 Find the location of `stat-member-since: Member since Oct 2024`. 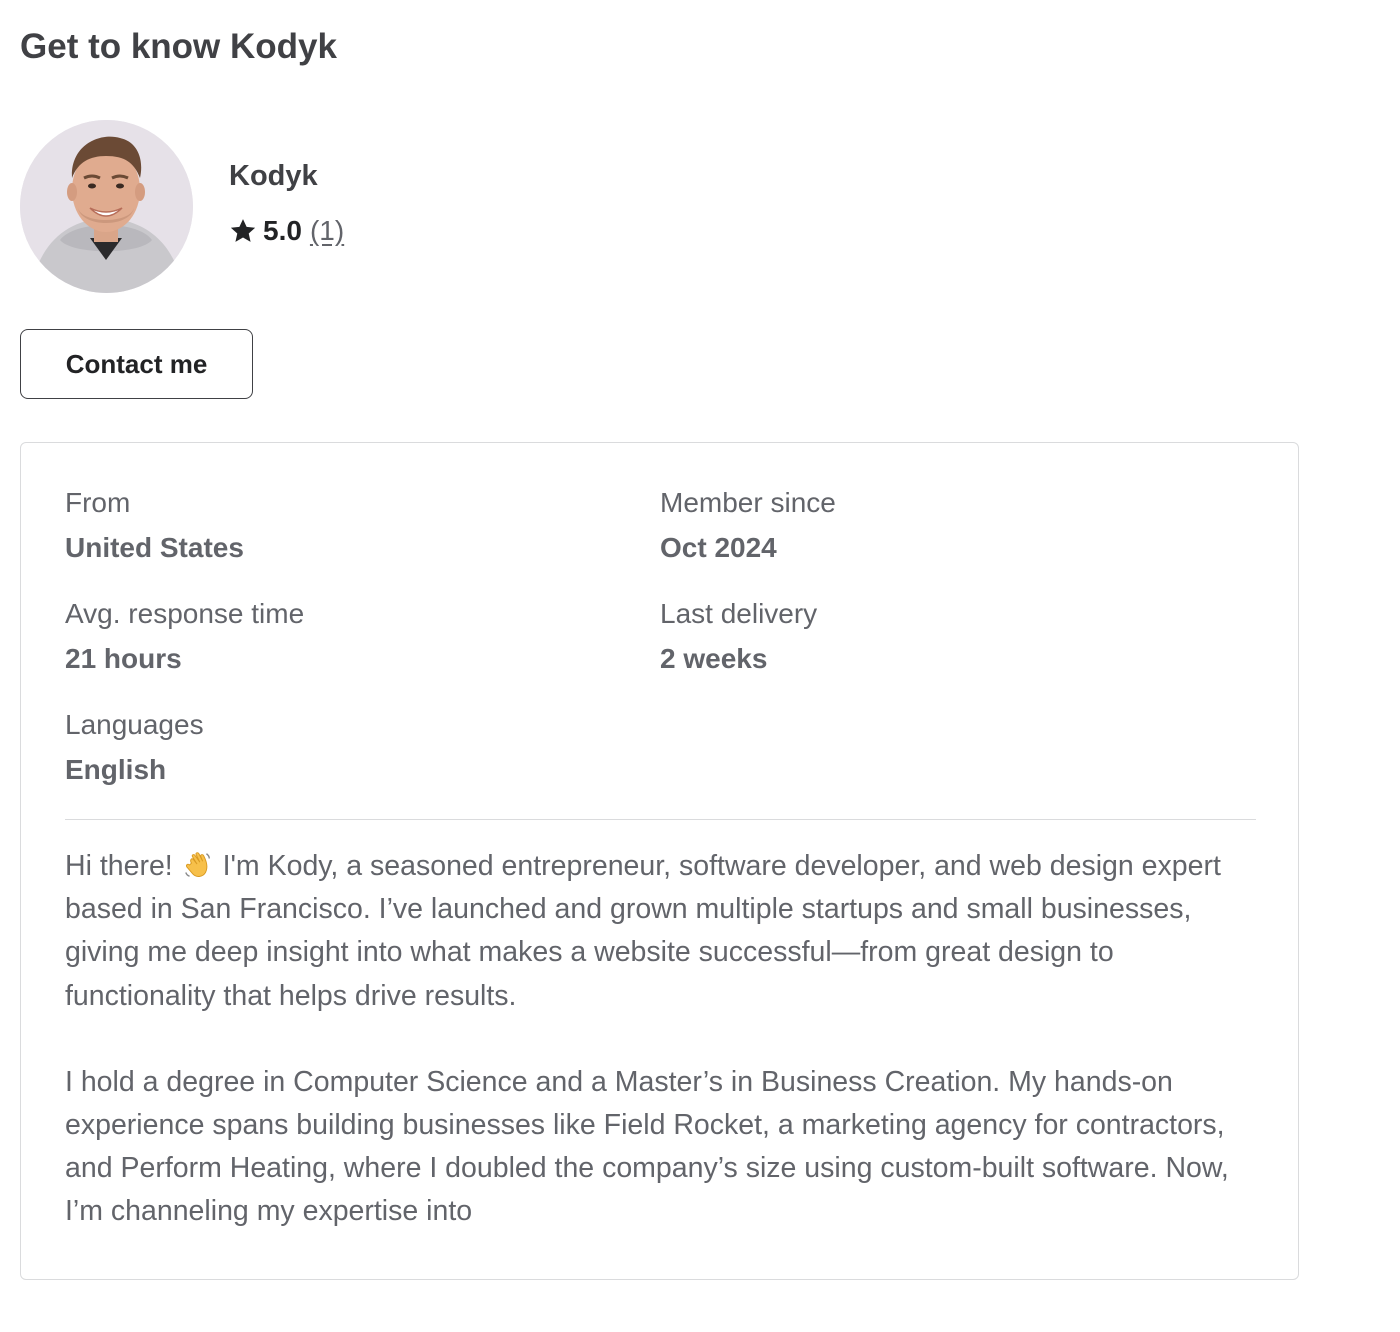

stat-member-since: Member since Oct 2024 is located at coordinates (748, 525).